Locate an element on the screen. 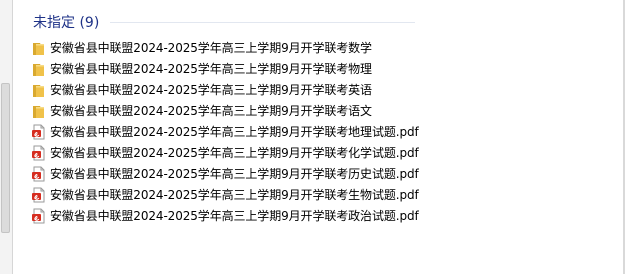 The height and width of the screenshot is (274, 625). group-title: 未指定 (9) is located at coordinates (66, 22).